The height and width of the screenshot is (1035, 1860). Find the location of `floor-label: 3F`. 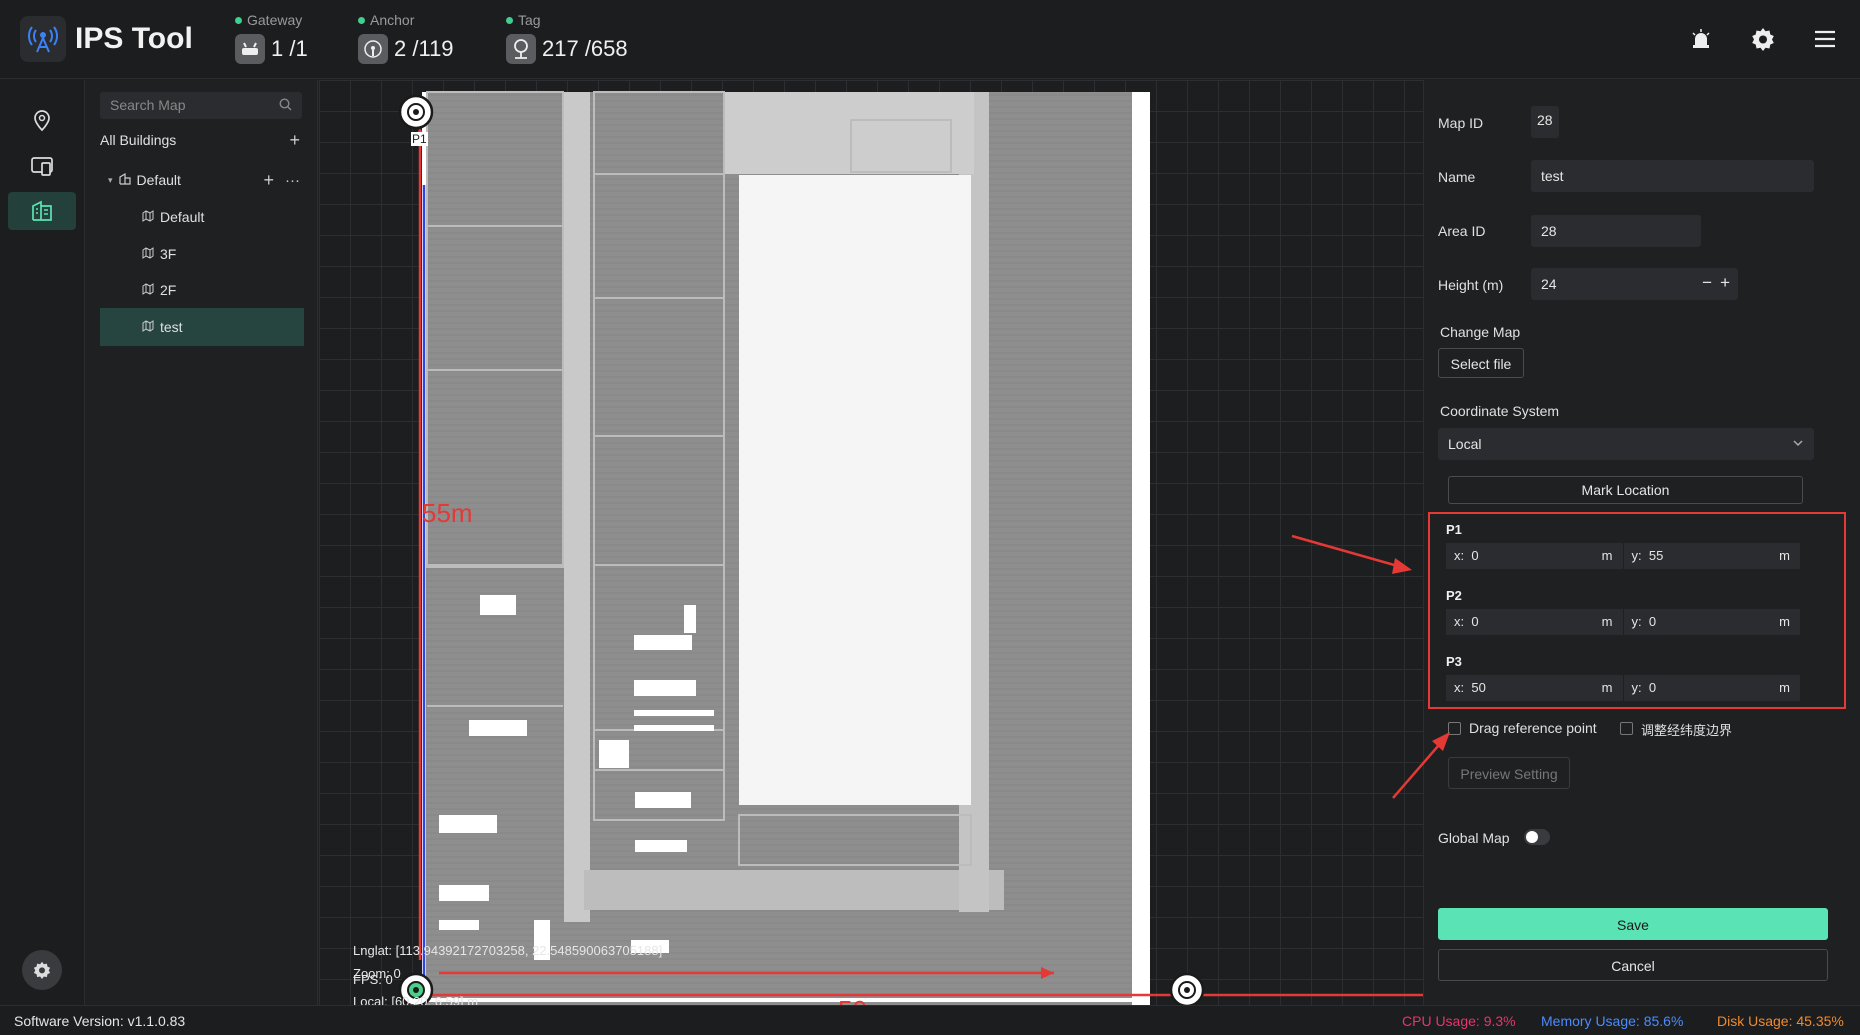

floor-label: 3F is located at coordinates (168, 254).